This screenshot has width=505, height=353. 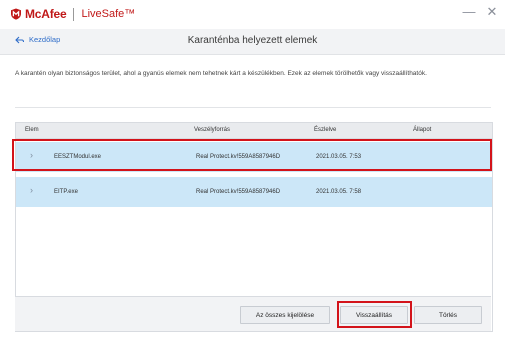 I want to click on restore-button: Visszaállítás, so click(x=374, y=315).